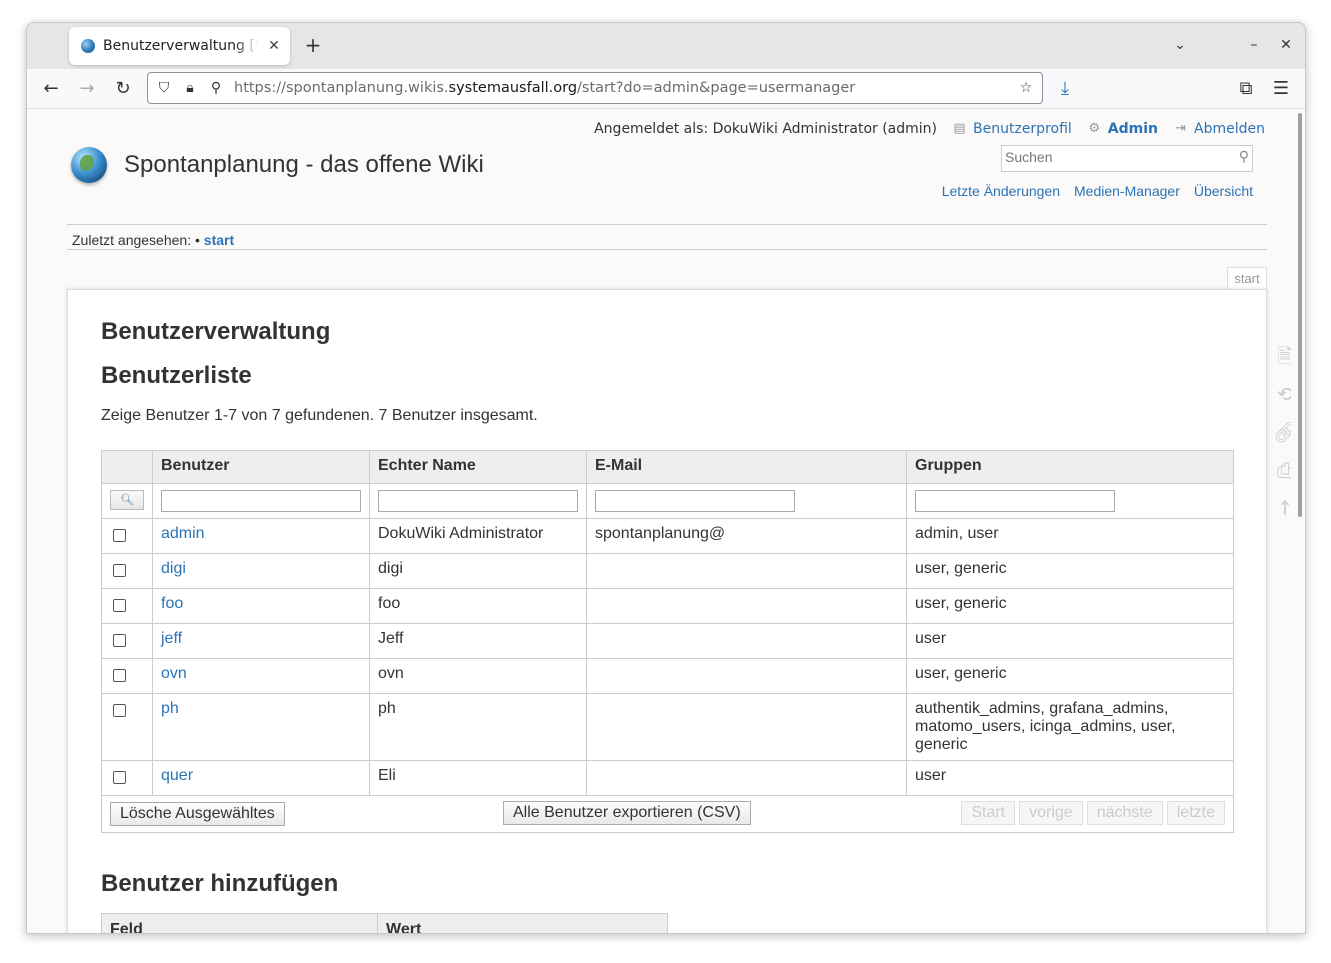  What do you see at coordinates (1127, 191) in the screenshot?
I see `media-manager-link: Medien-Manager` at bounding box center [1127, 191].